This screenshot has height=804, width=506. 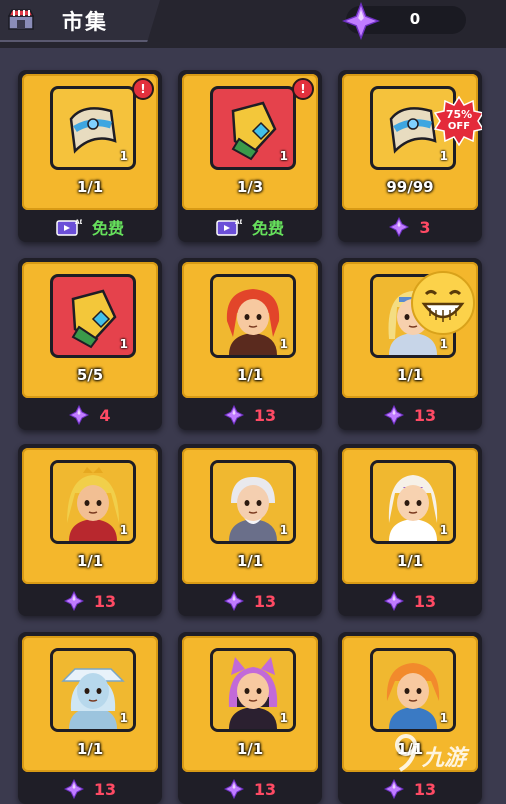 I want to click on laughing-emoji-sticker, so click(x=443, y=303).